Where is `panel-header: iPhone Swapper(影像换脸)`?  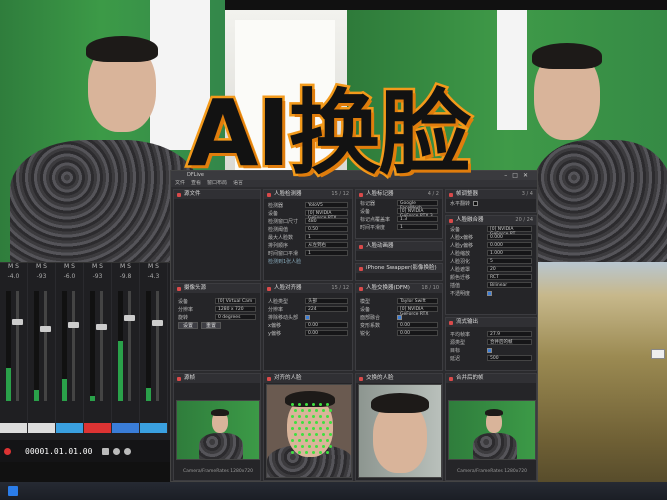 panel-header: iPhone Swapper(影像换脸) is located at coordinates (399, 268).